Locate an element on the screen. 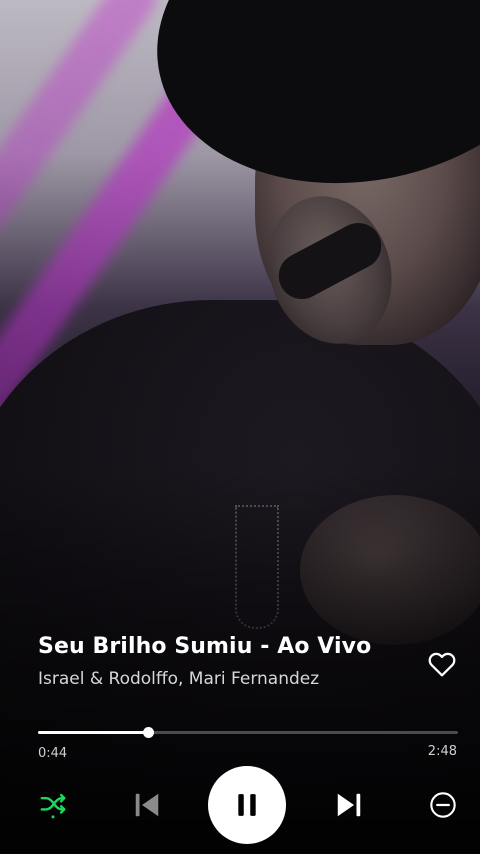 The height and width of the screenshot is (854, 480). track-artist: Israel & Rodolffo, Mari Fernandez is located at coordinates (223, 679).